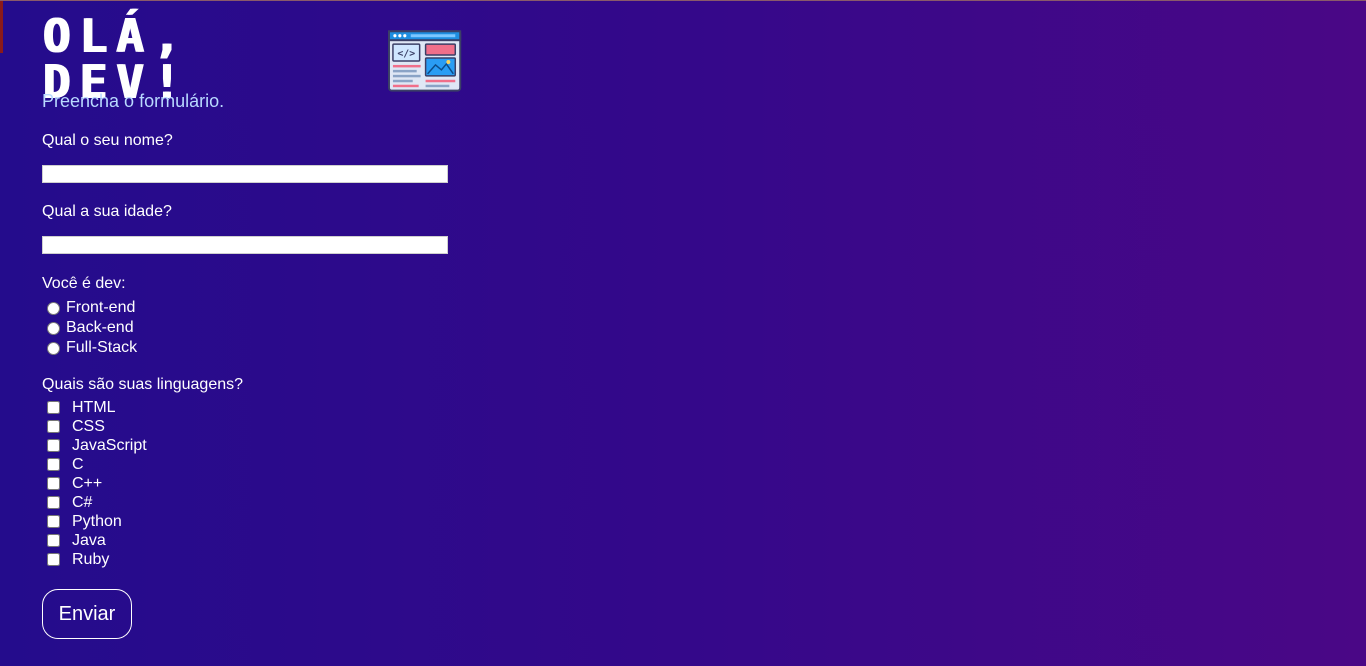 The height and width of the screenshot is (666, 1366). I want to click on language-option-csharp: C#, so click(252, 502).